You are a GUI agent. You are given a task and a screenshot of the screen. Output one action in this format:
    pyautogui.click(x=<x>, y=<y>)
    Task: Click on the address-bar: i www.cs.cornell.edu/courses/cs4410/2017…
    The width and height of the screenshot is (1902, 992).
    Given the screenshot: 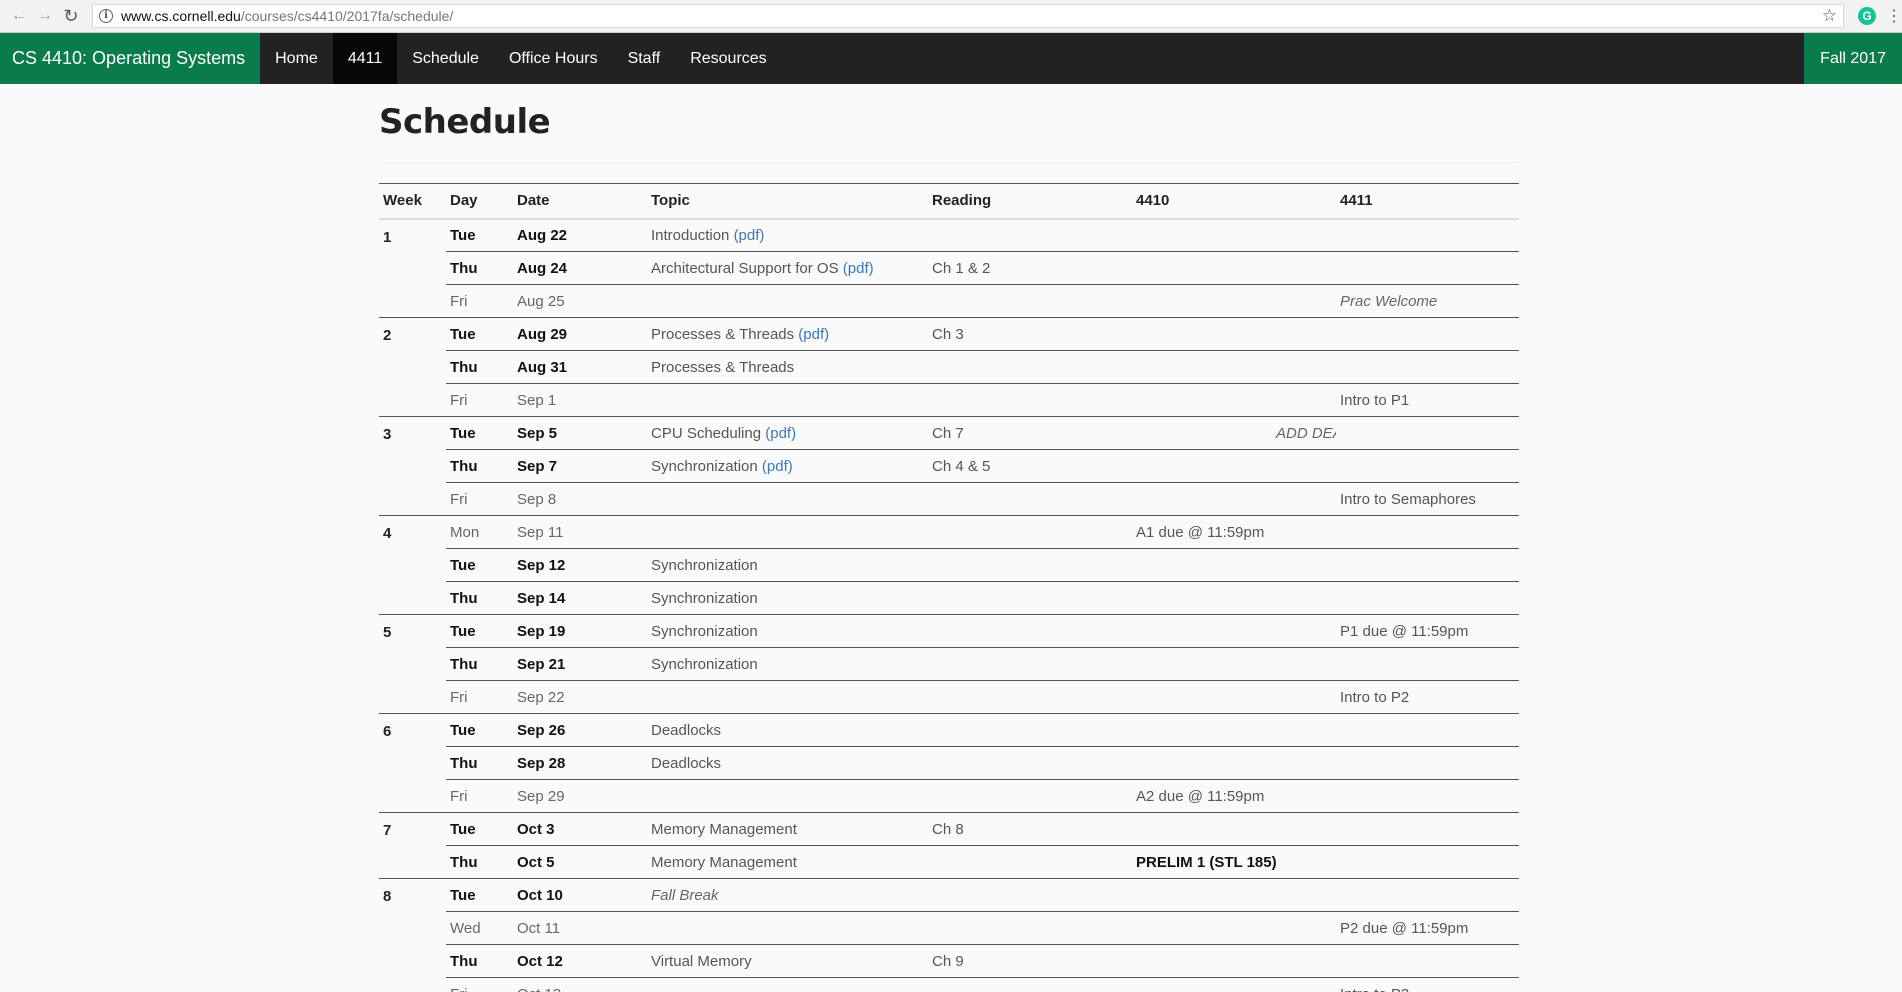 What is the action you would take?
    pyautogui.click(x=968, y=16)
    